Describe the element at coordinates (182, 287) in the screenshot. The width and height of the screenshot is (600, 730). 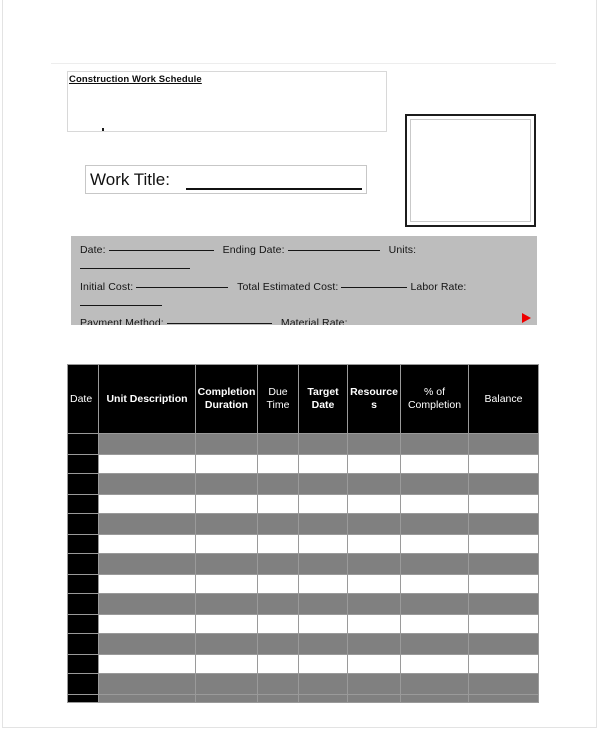
I see `initial-cost-blank` at that location.